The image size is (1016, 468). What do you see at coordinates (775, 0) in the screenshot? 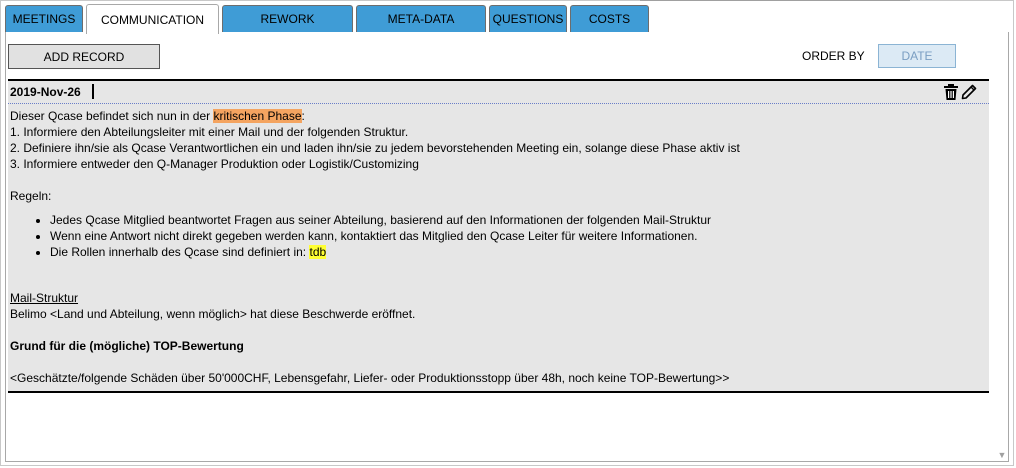
I see `divider` at bounding box center [775, 0].